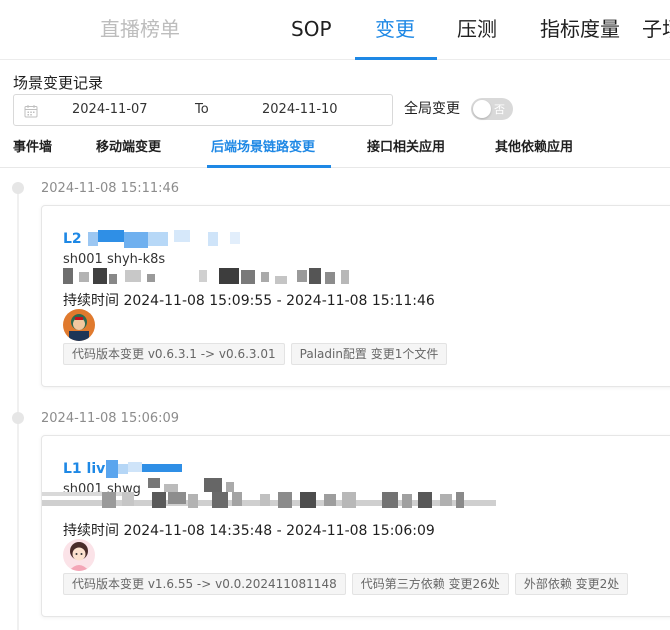 This screenshot has height=630, width=670. I want to click on toggle-state-text: 否, so click(499, 109).